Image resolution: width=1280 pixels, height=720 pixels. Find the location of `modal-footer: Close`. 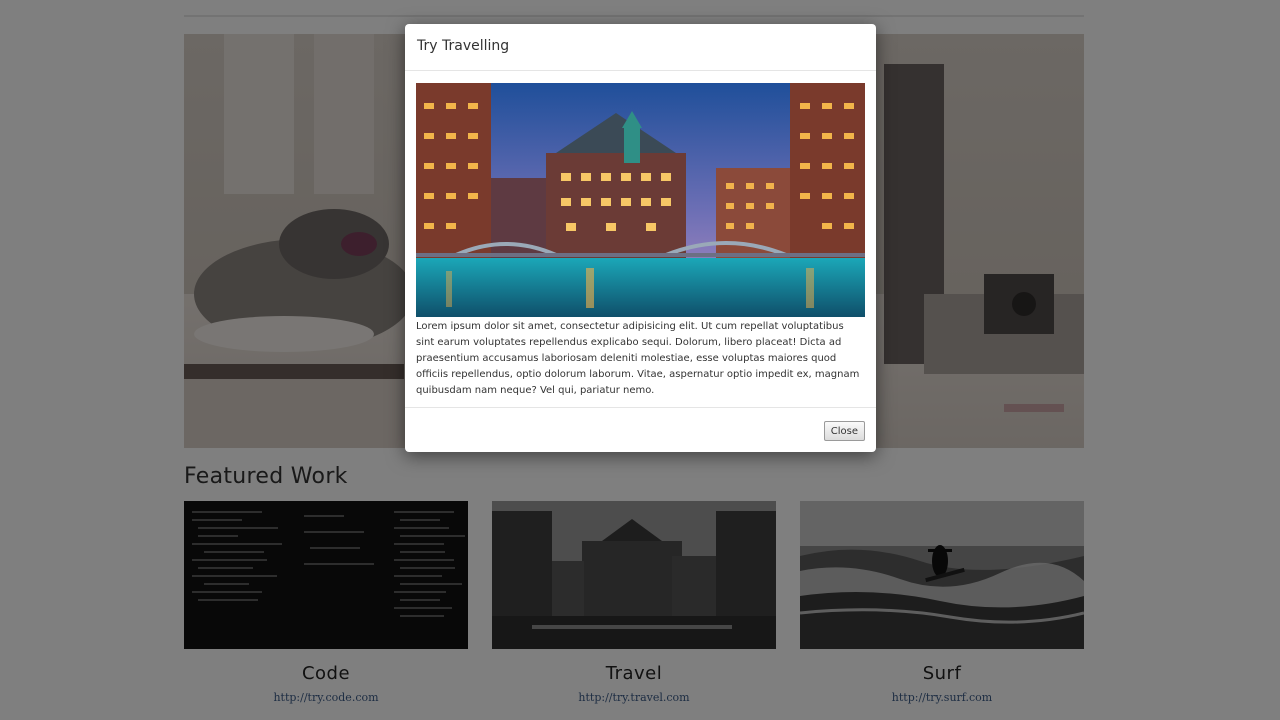

modal-footer: Close is located at coordinates (640, 429).